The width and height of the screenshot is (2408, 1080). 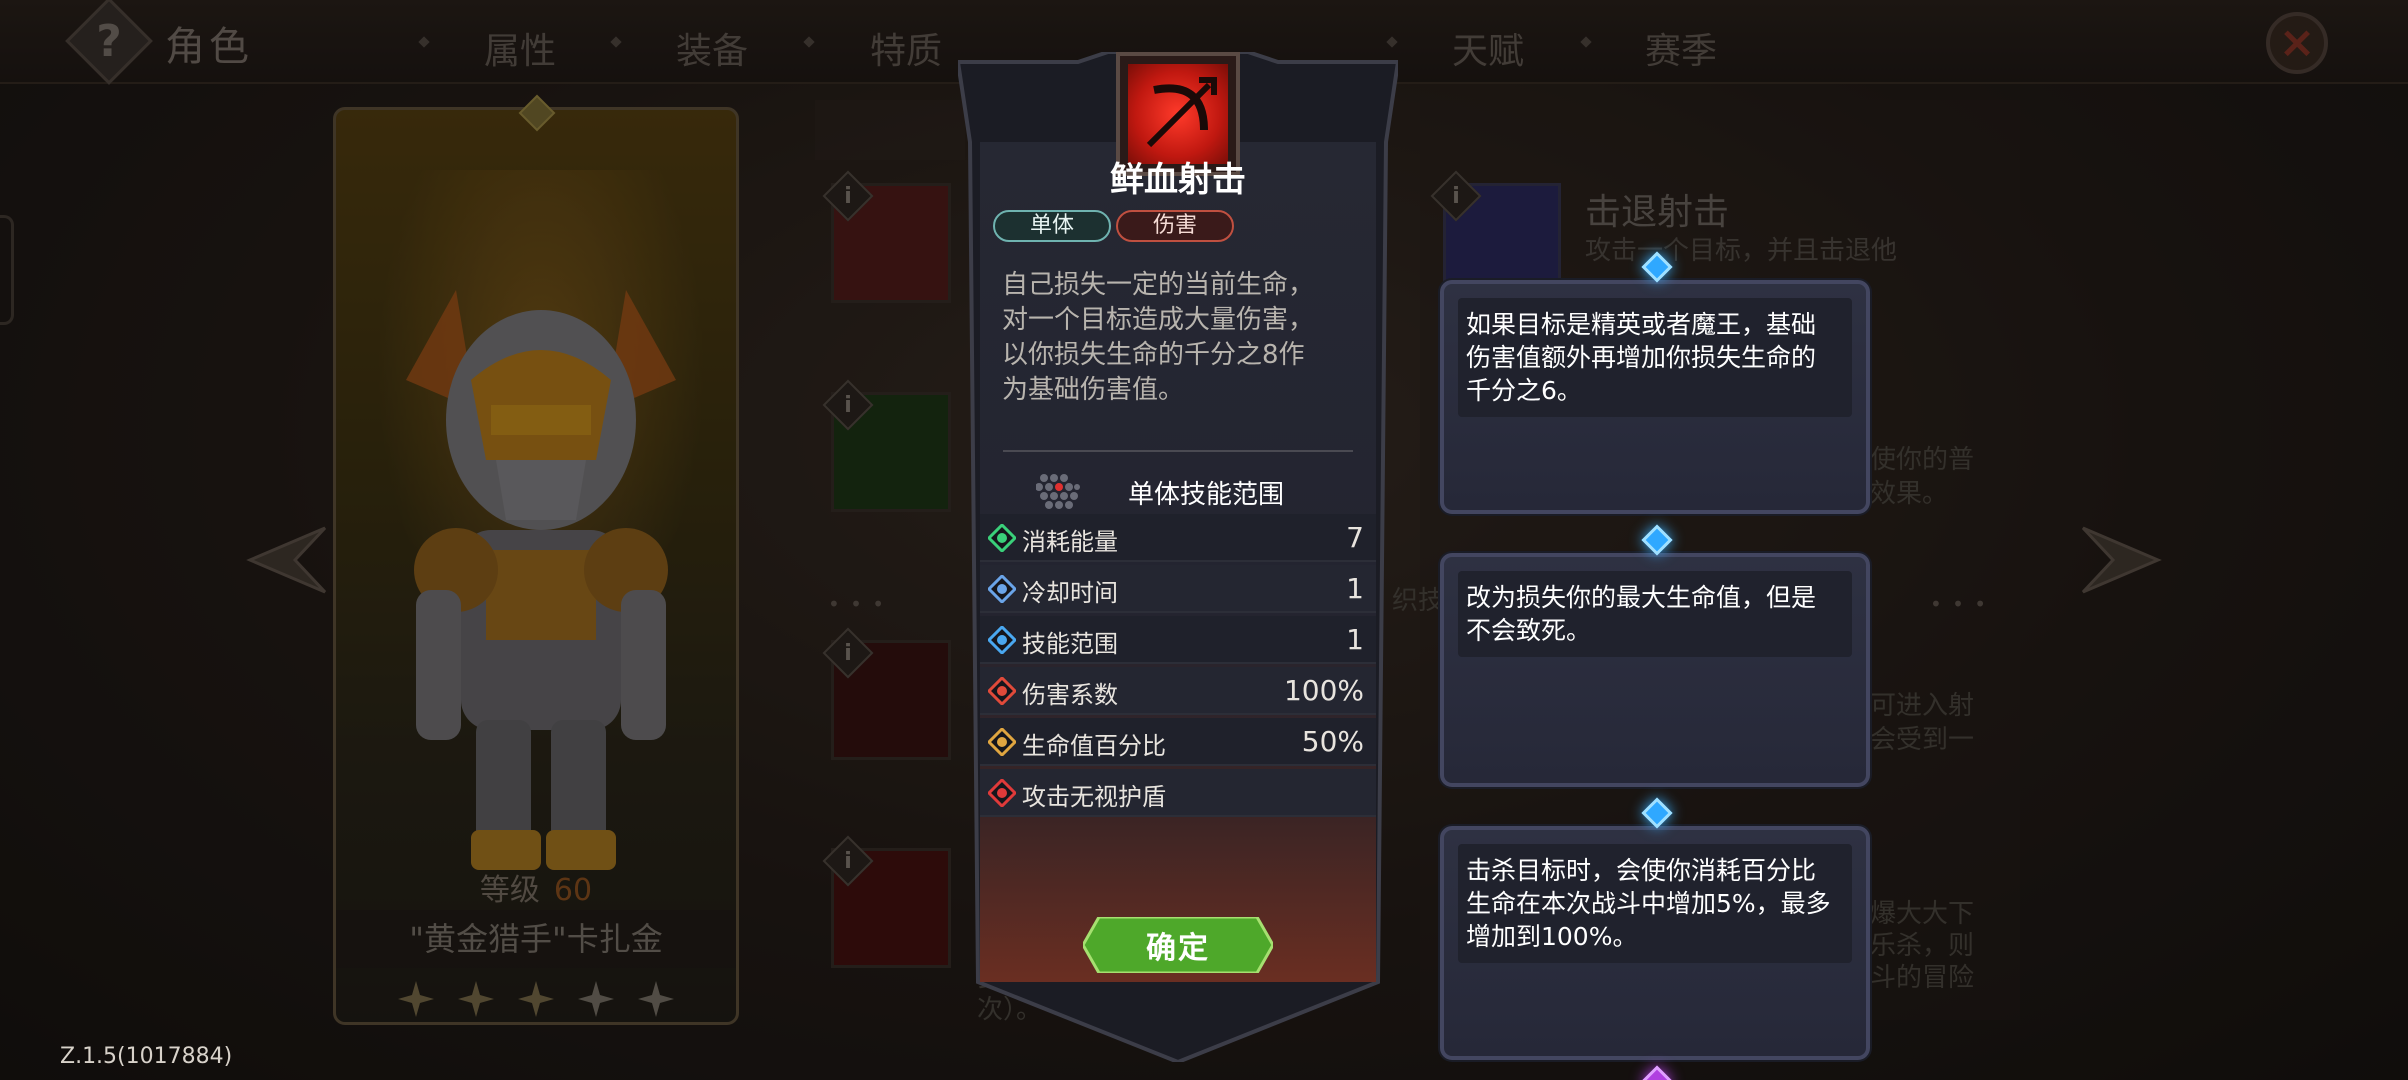 I want to click on upgrade-card: 击杀目标时，会使你消耗百分比 生命在本次战斗中增加5%，最多 增加到100%。, so click(x=1655, y=943).